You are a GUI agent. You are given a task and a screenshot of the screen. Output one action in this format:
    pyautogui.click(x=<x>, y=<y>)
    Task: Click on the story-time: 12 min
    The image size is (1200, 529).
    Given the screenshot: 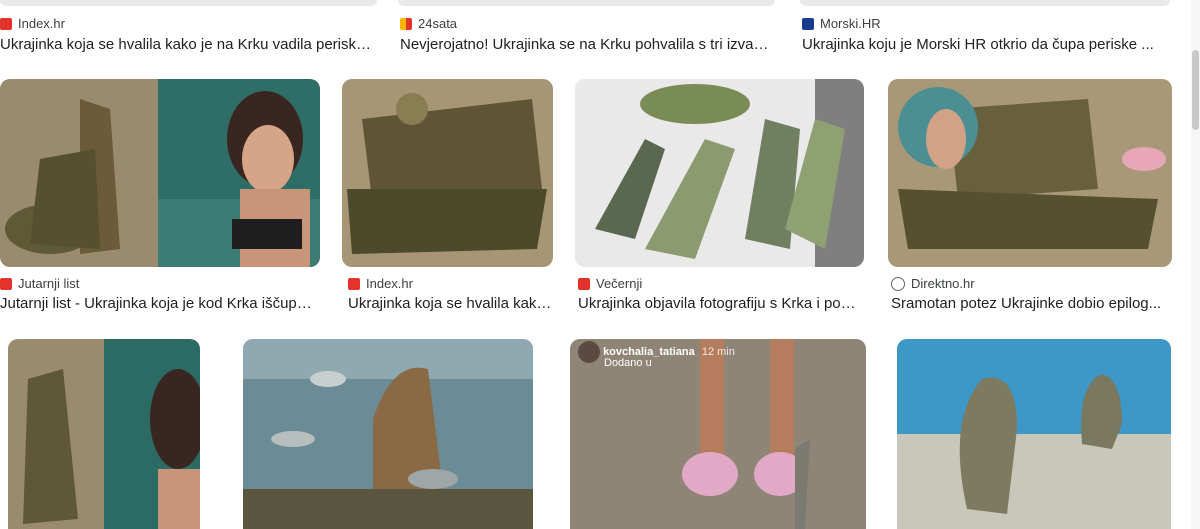 What is the action you would take?
    pyautogui.click(x=718, y=351)
    